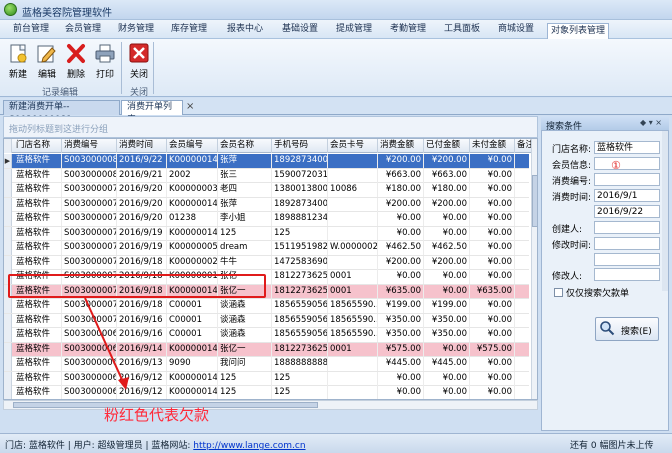 Image resolution: width=672 pixels, height=453 pixels. Describe the element at coordinates (245, 30) in the screenshot. I see `menu-item: 报表中心` at that location.